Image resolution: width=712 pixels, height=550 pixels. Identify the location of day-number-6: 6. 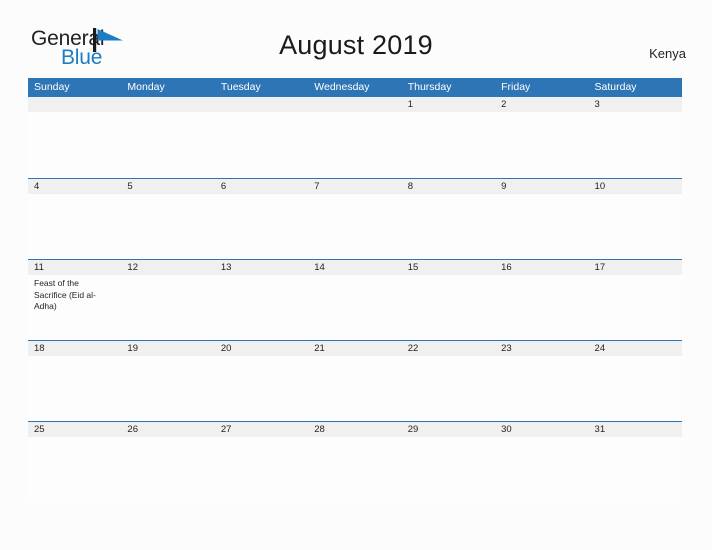
(261, 186).